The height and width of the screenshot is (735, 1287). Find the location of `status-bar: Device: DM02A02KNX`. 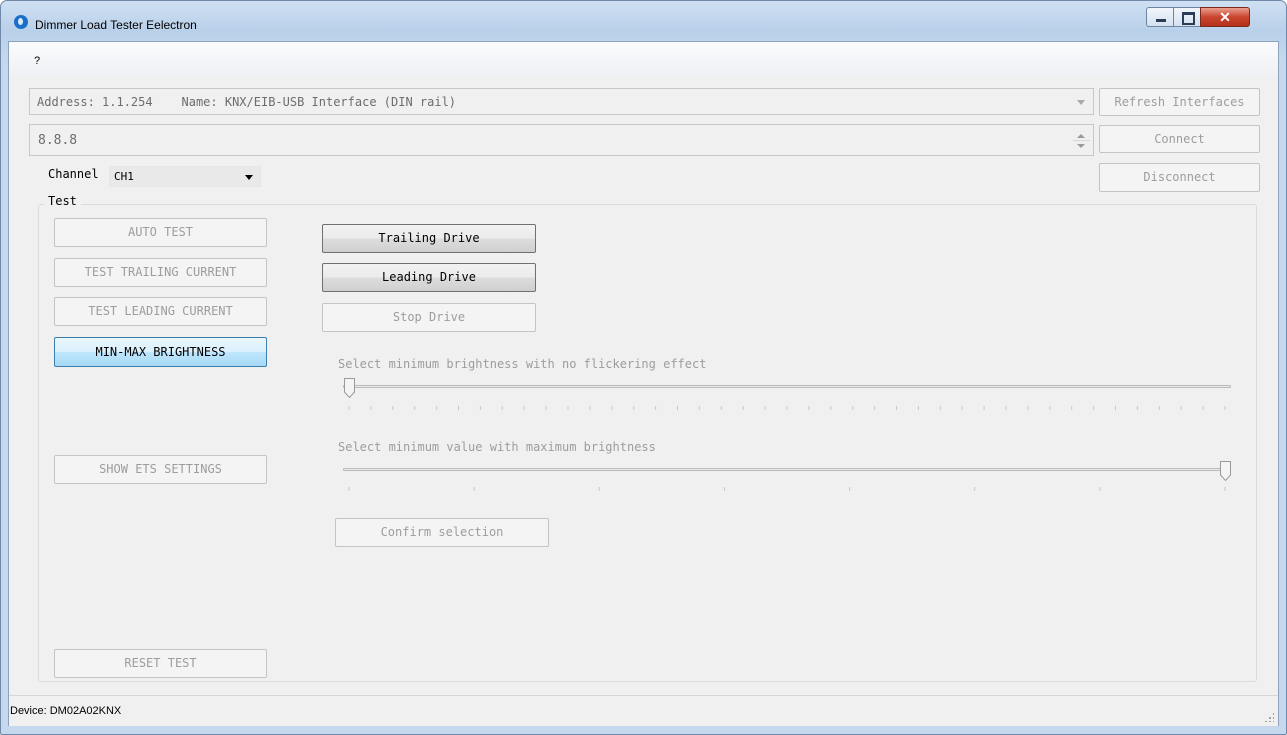

status-bar: Device: DM02A02KNX is located at coordinates (643, 710).